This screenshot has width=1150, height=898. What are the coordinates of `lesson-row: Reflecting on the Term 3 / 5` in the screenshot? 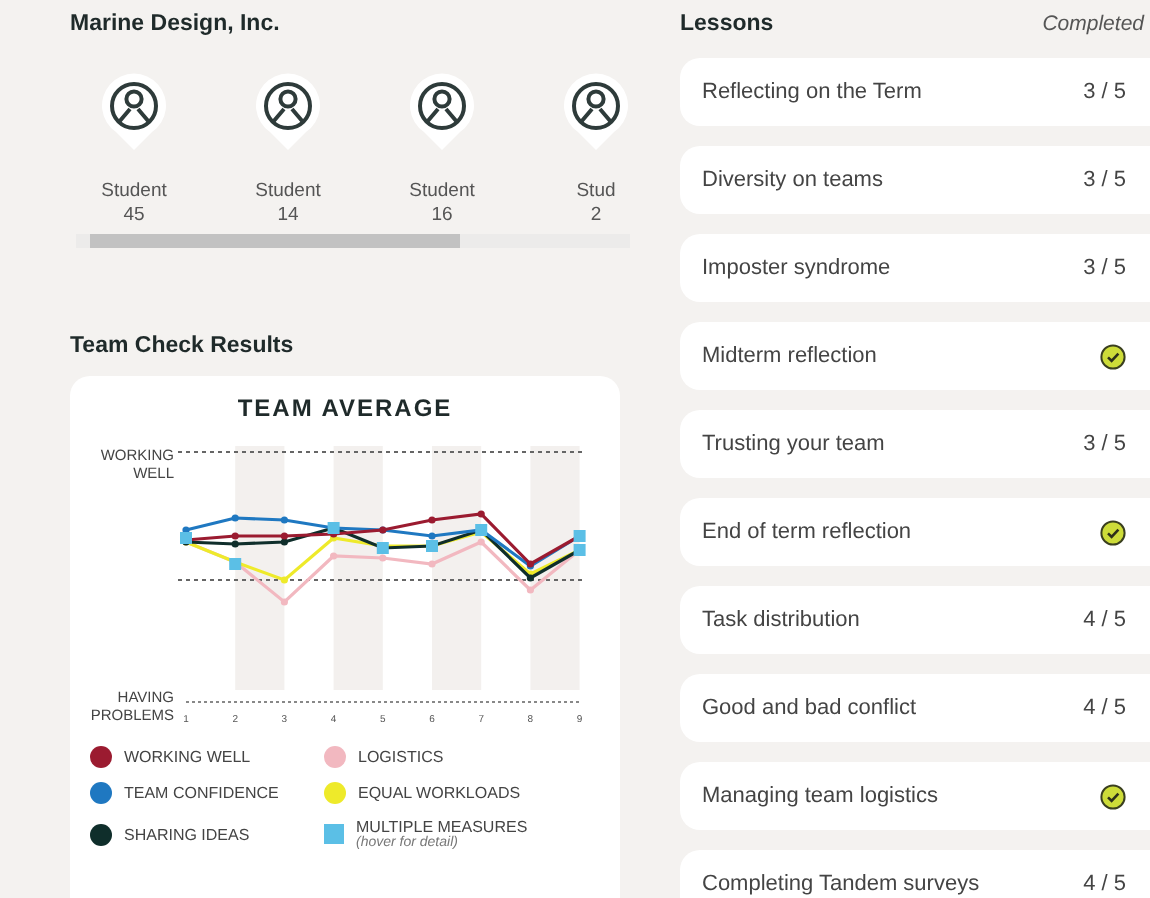 It's located at (915, 92).